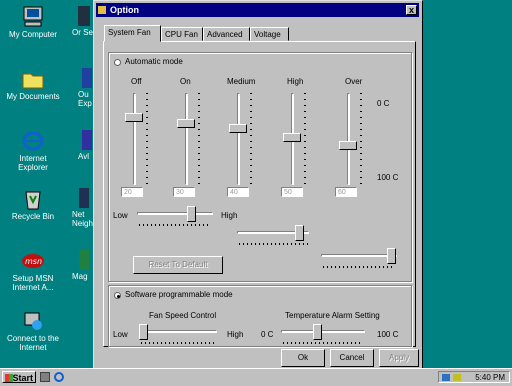 This screenshot has height=386, width=512. I want to click on ie-quicklaunch-icon, so click(59, 377).